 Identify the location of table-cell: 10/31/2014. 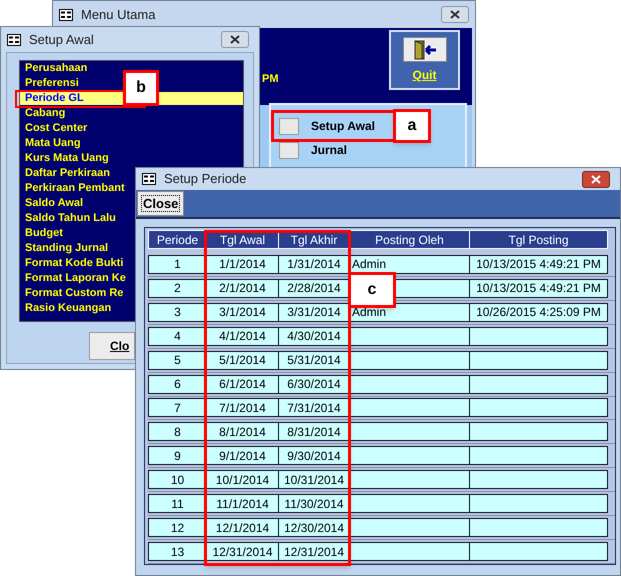
(313, 479).